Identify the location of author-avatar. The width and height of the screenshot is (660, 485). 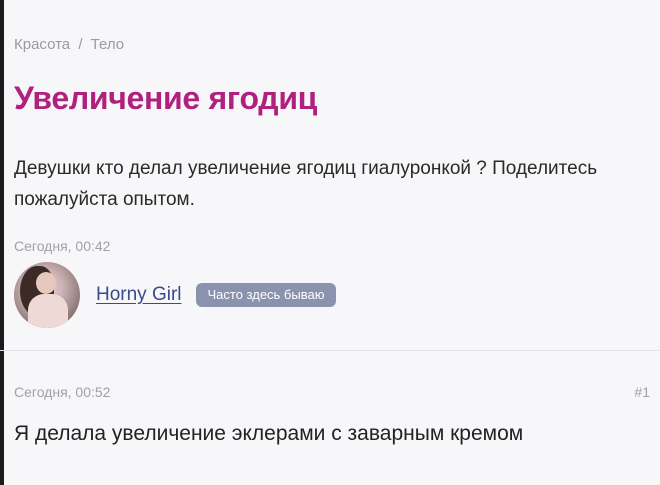
(47, 295).